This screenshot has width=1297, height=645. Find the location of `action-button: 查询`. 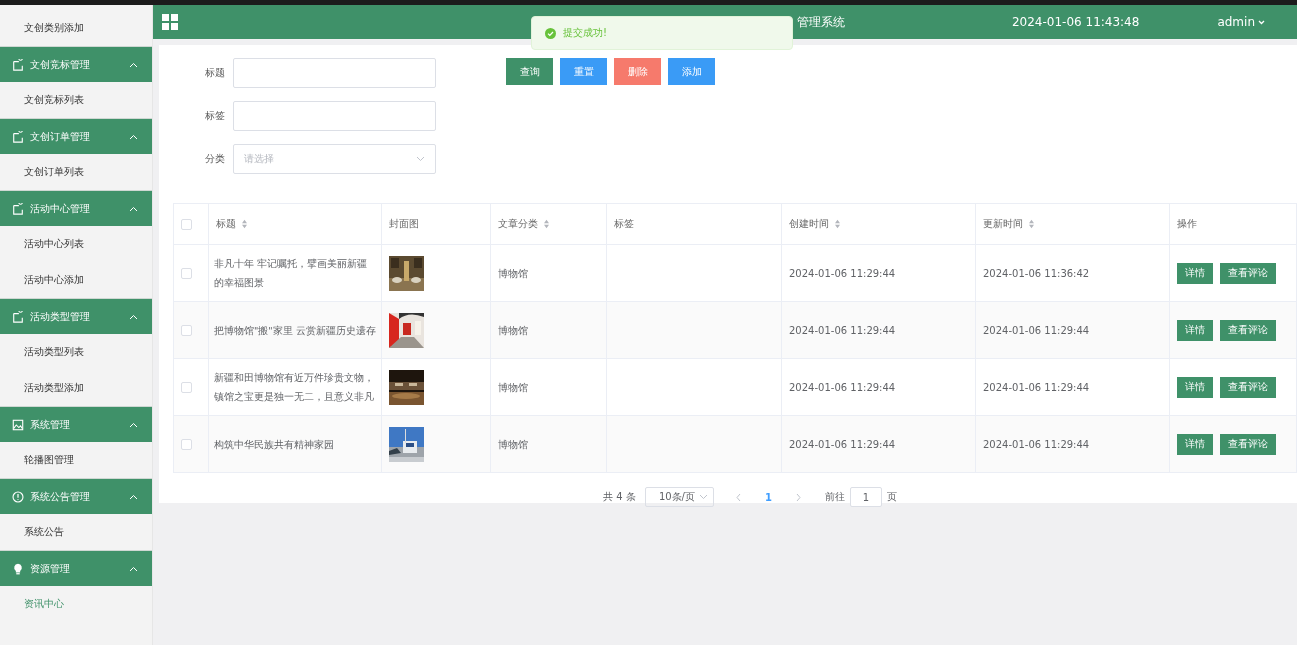

action-button: 查询 is located at coordinates (529, 71).